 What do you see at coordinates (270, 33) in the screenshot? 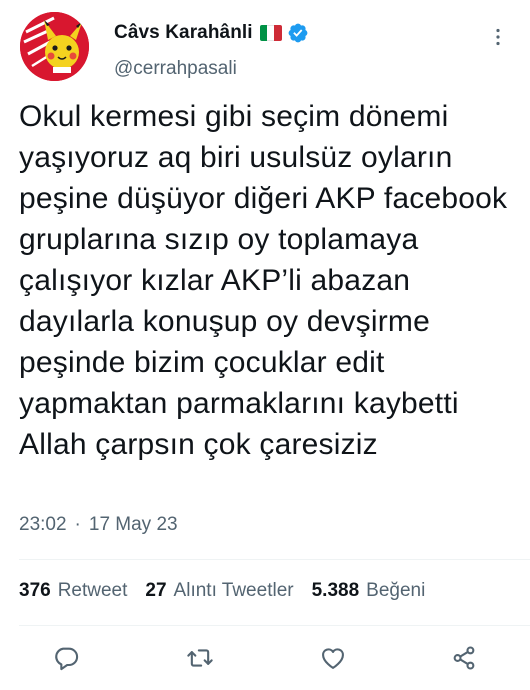
I see `italy-flag-icon` at bounding box center [270, 33].